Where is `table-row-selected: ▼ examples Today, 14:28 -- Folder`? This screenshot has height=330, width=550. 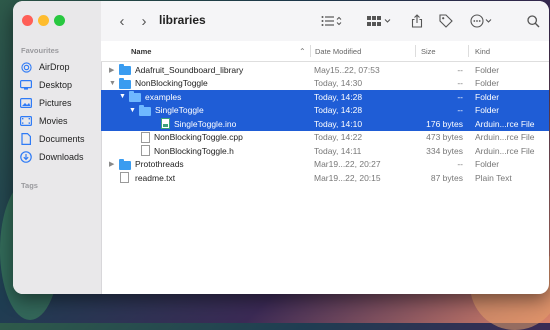
table-row-selected: ▼ examples Today, 14:28 -- Folder is located at coordinates (325, 97).